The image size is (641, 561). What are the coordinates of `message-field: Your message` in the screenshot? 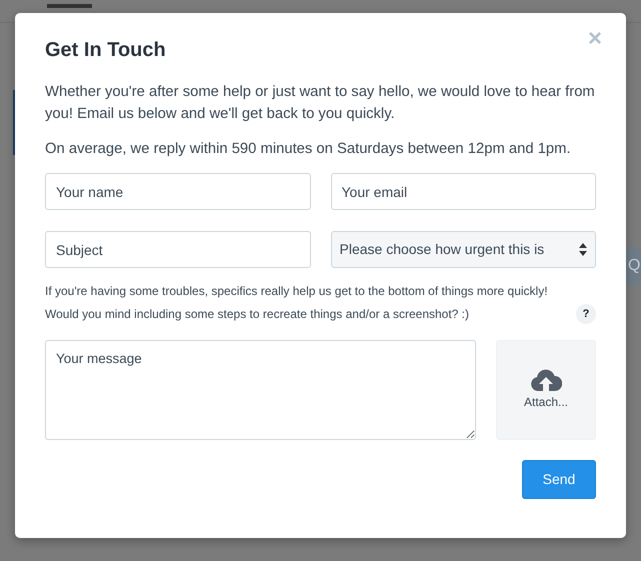 It's located at (260, 390).